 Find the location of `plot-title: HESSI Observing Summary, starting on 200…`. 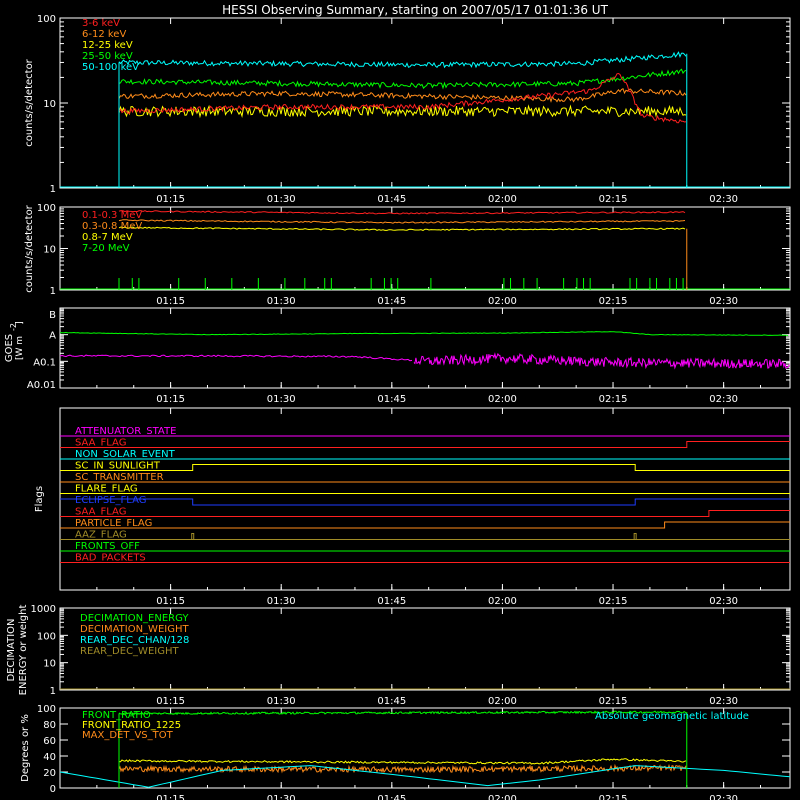

plot-title: HESSI Observing Summary, starting on 200… is located at coordinates (415, 10).